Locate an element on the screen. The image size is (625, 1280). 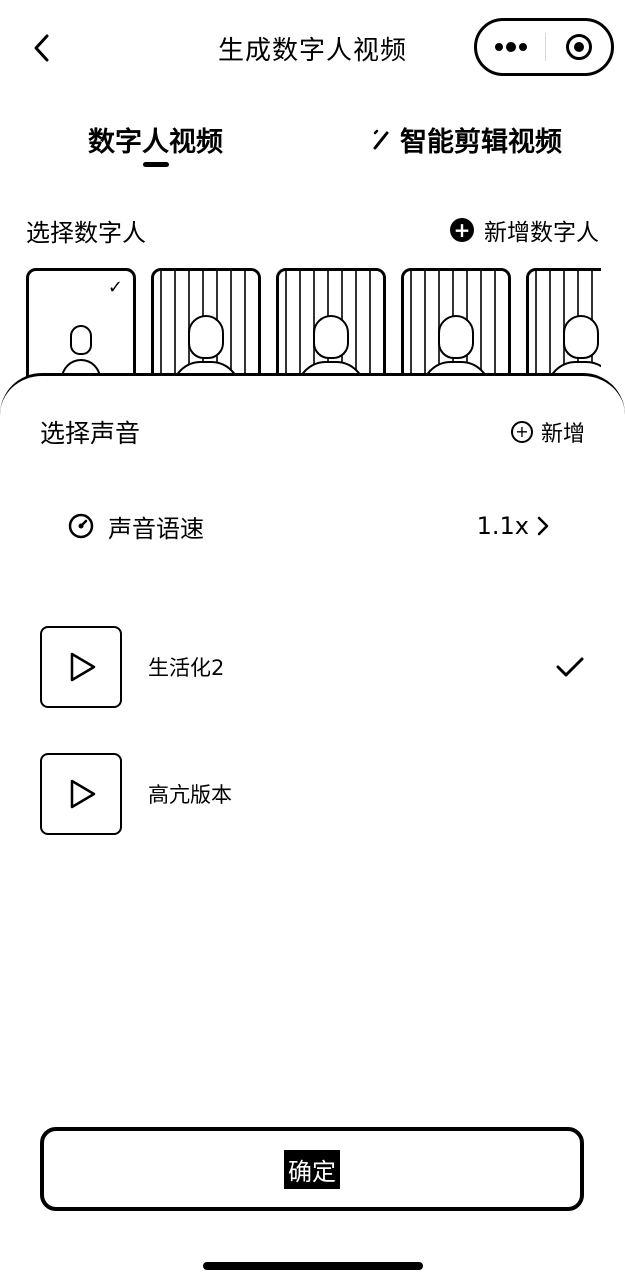
magic-wand-icon is located at coordinates (381, 139).